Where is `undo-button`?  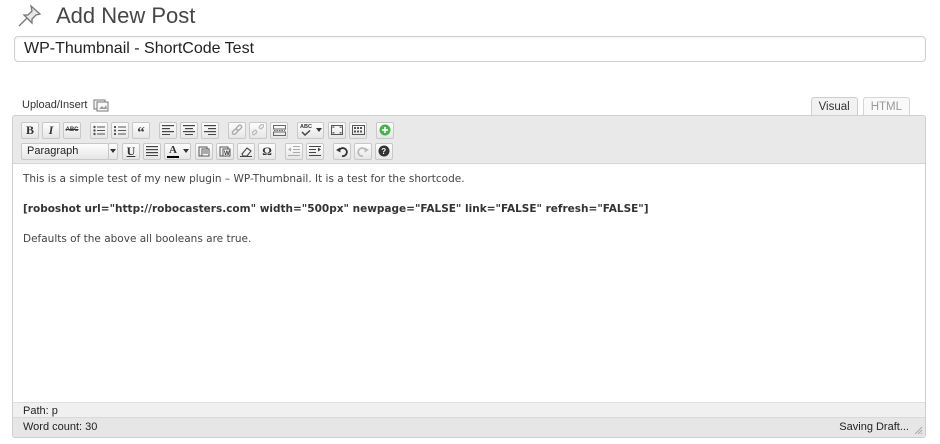 undo-button is located at coordinates (342, 151).